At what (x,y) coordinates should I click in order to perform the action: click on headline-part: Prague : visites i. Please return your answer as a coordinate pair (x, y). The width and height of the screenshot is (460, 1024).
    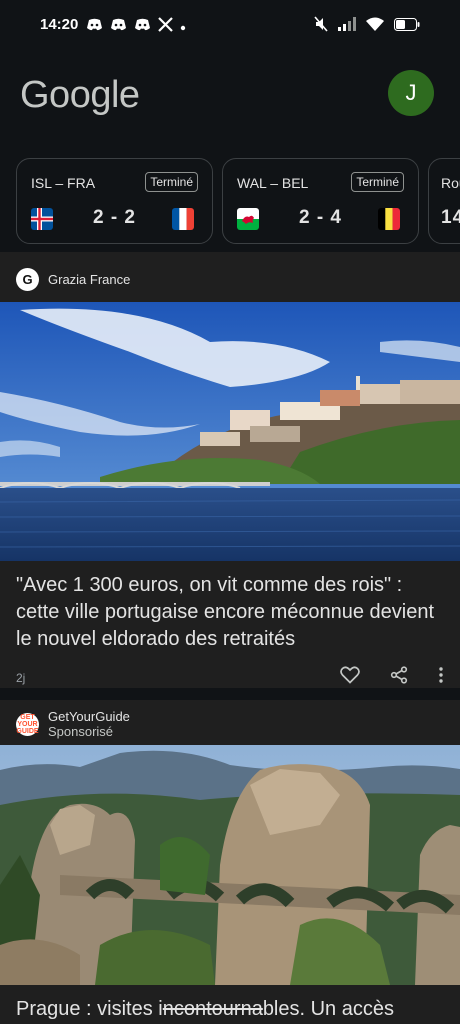
    Looking at the image, I should click on (89, 1009).